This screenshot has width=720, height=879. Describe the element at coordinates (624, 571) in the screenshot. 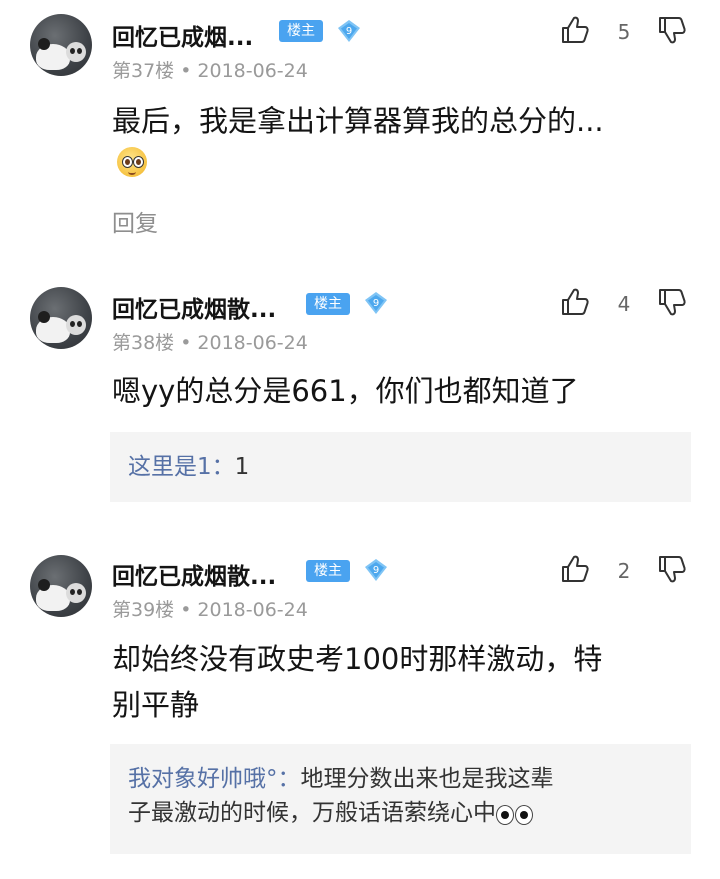

I see `like-count: 2` at that location.